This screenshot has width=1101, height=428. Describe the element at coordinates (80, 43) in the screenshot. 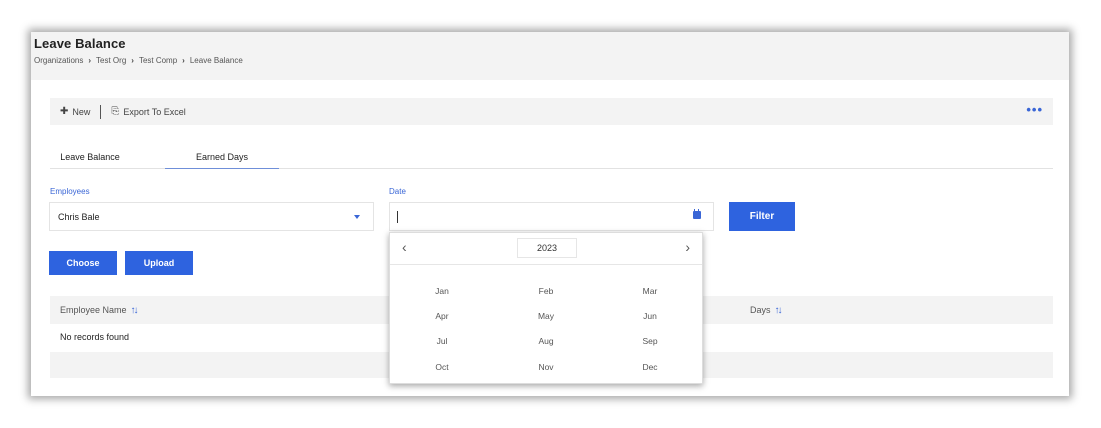

I see `page-title: Leave Balance` at that location.